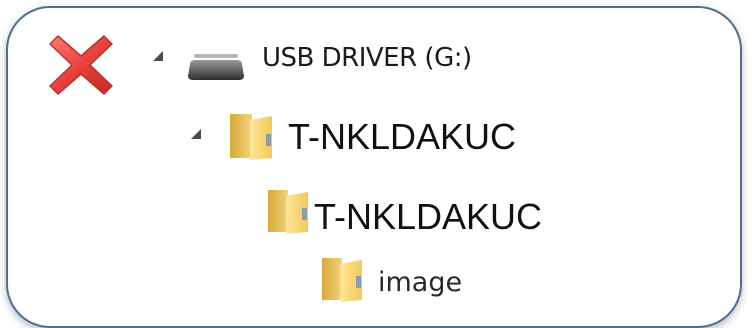 The image size is (752, 328). I want to click on tree-item-label: USB DRIVER (G:), so click(367, 58).